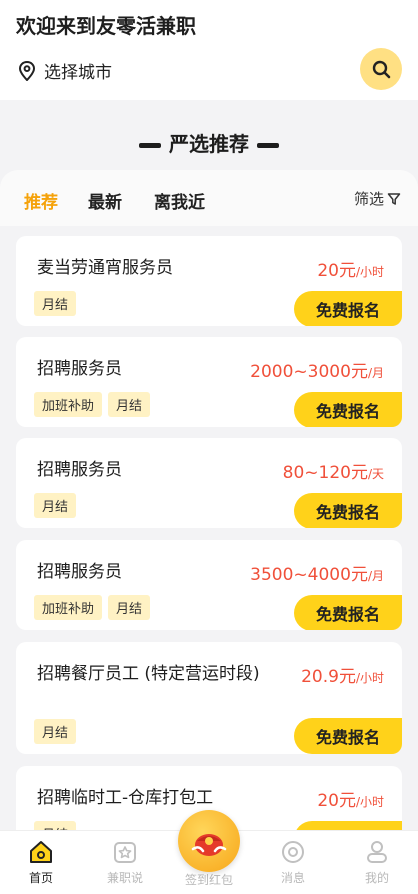  I want to click on job-title: 招聘餐厅员工 (特定营运时段), so click(148, 674).